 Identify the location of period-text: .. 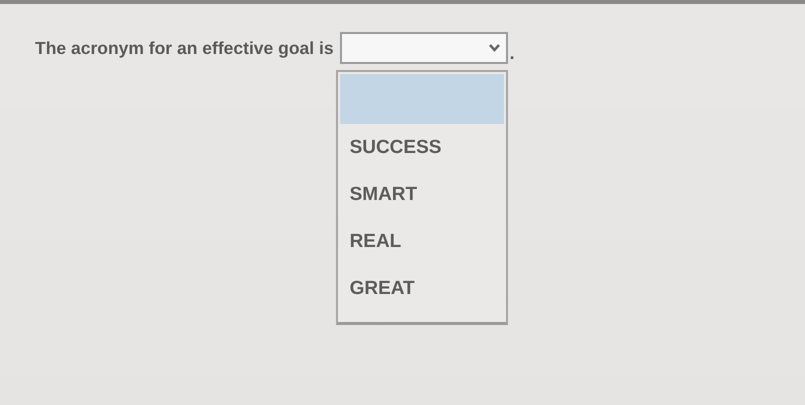
(512, 53).